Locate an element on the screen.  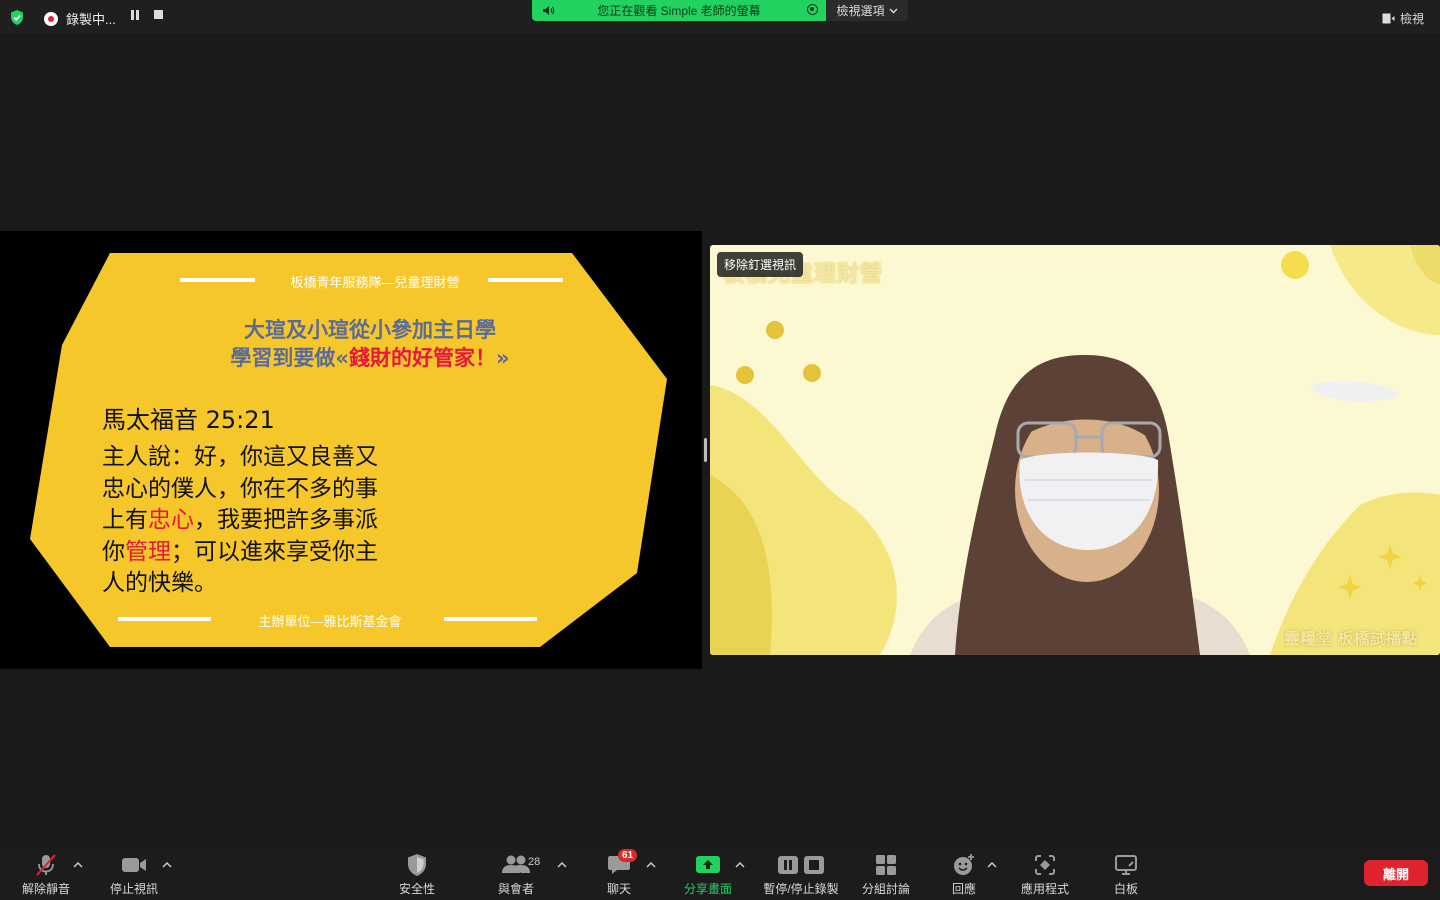
slide-title-suffix: » is located at coordinates (503, 358).